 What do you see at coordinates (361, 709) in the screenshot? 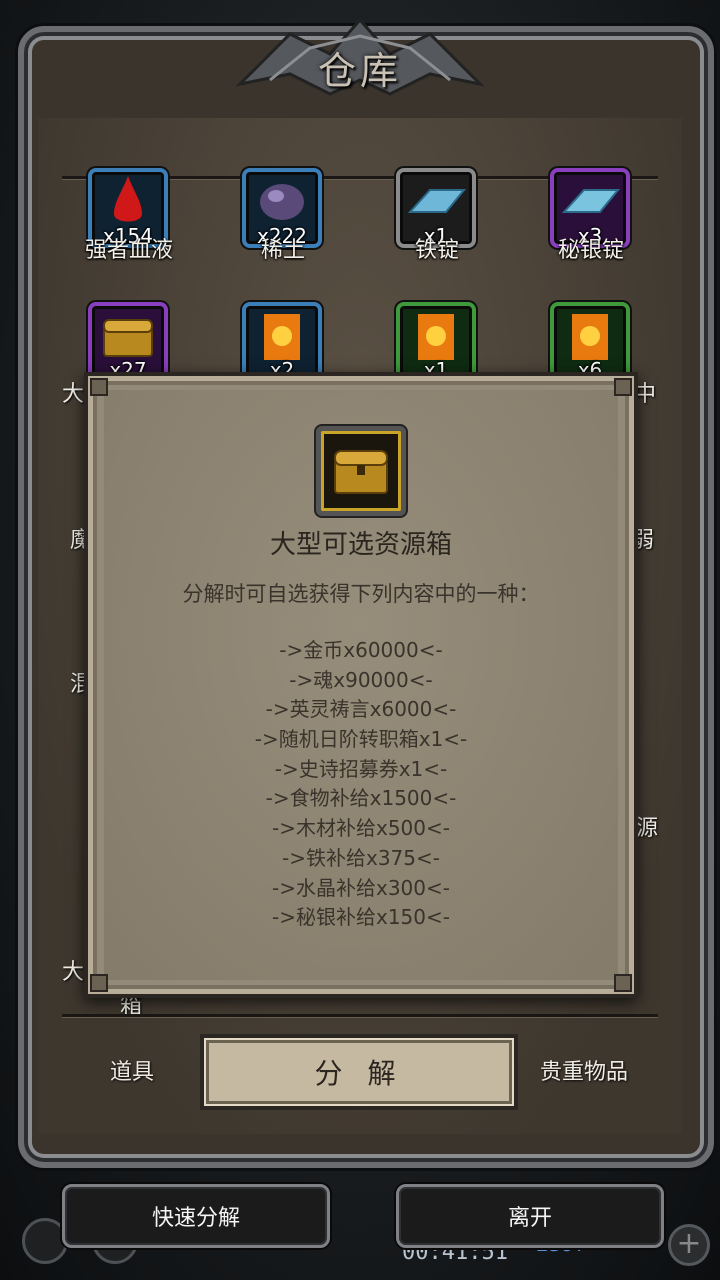
I see `option-item: ->英灵祷言x6000<-` at bounding box center [361, 709].